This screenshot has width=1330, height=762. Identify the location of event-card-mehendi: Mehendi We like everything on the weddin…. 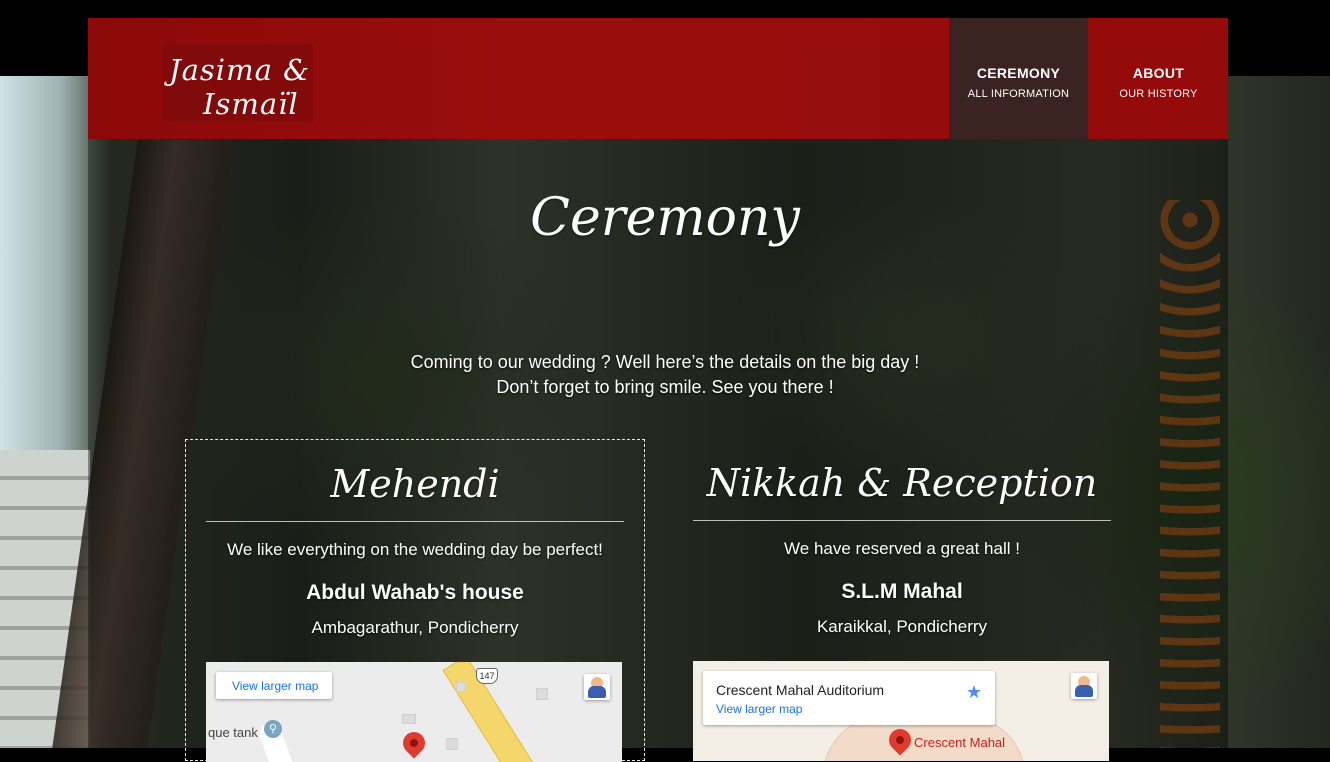
(415, 600).